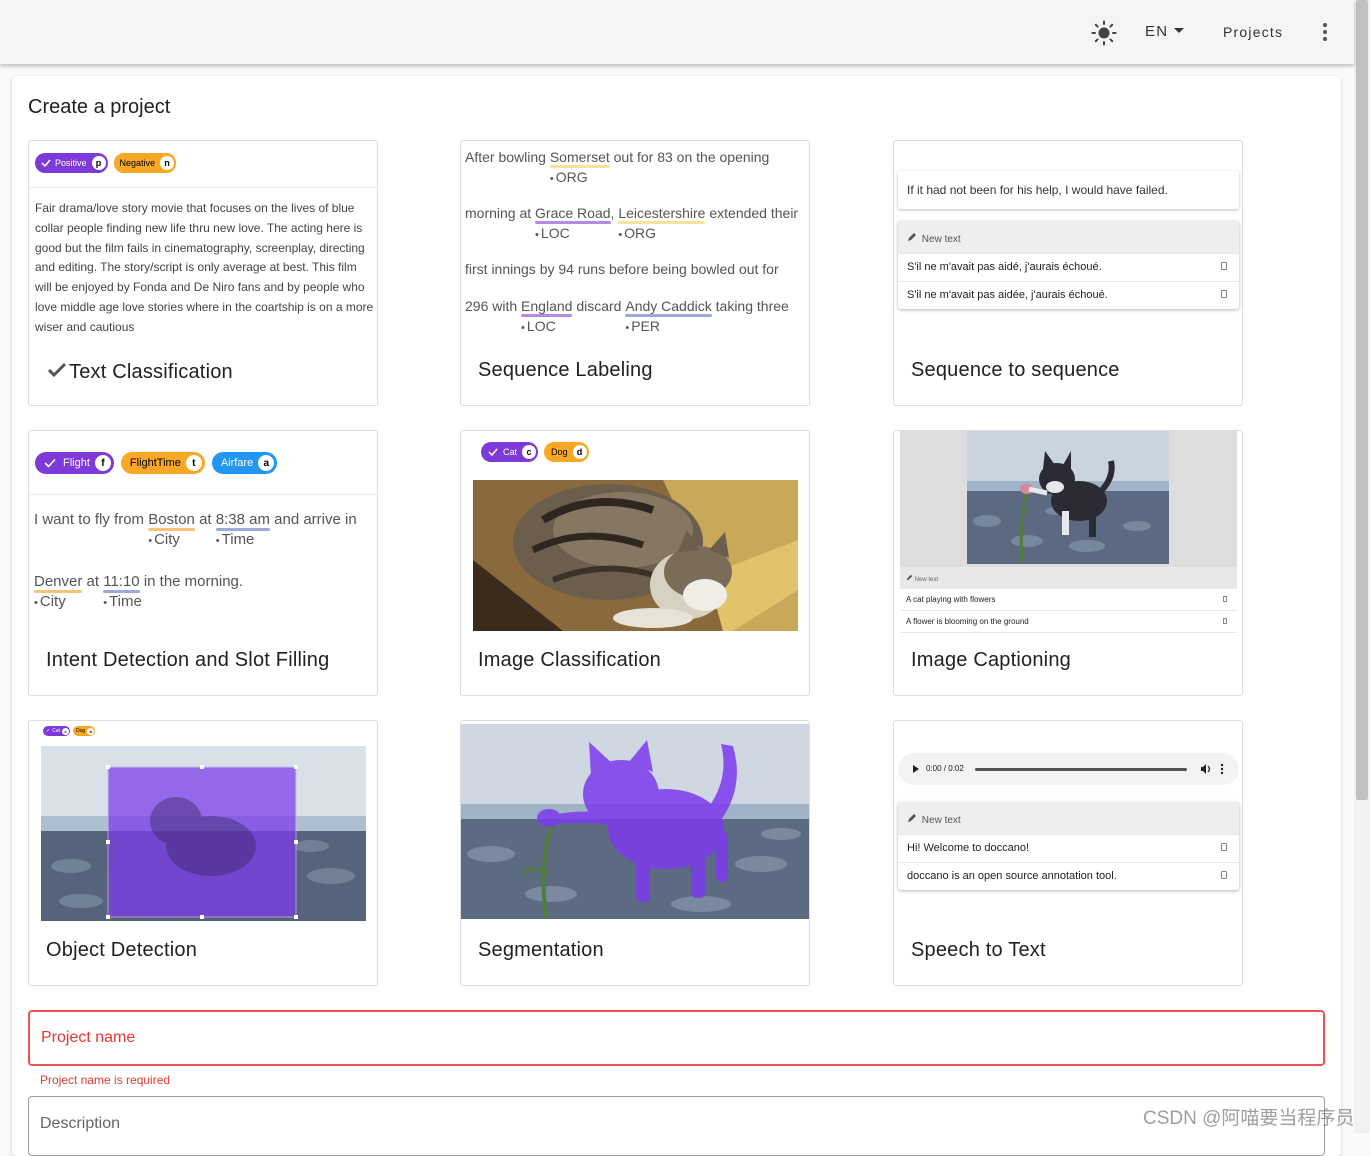 This screenshot has height=1156, width=1370. What do you see at coordinates (203, 833) in the screenshot?
I see `bounding-box-image` at bounding box center [203, 833].